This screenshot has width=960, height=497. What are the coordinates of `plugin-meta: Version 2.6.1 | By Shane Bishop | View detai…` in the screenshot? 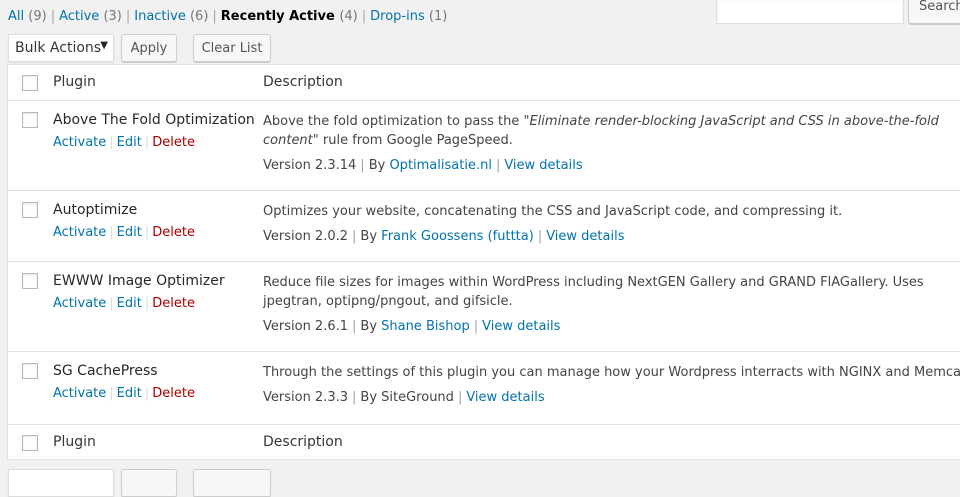 It's located at (411, 326).